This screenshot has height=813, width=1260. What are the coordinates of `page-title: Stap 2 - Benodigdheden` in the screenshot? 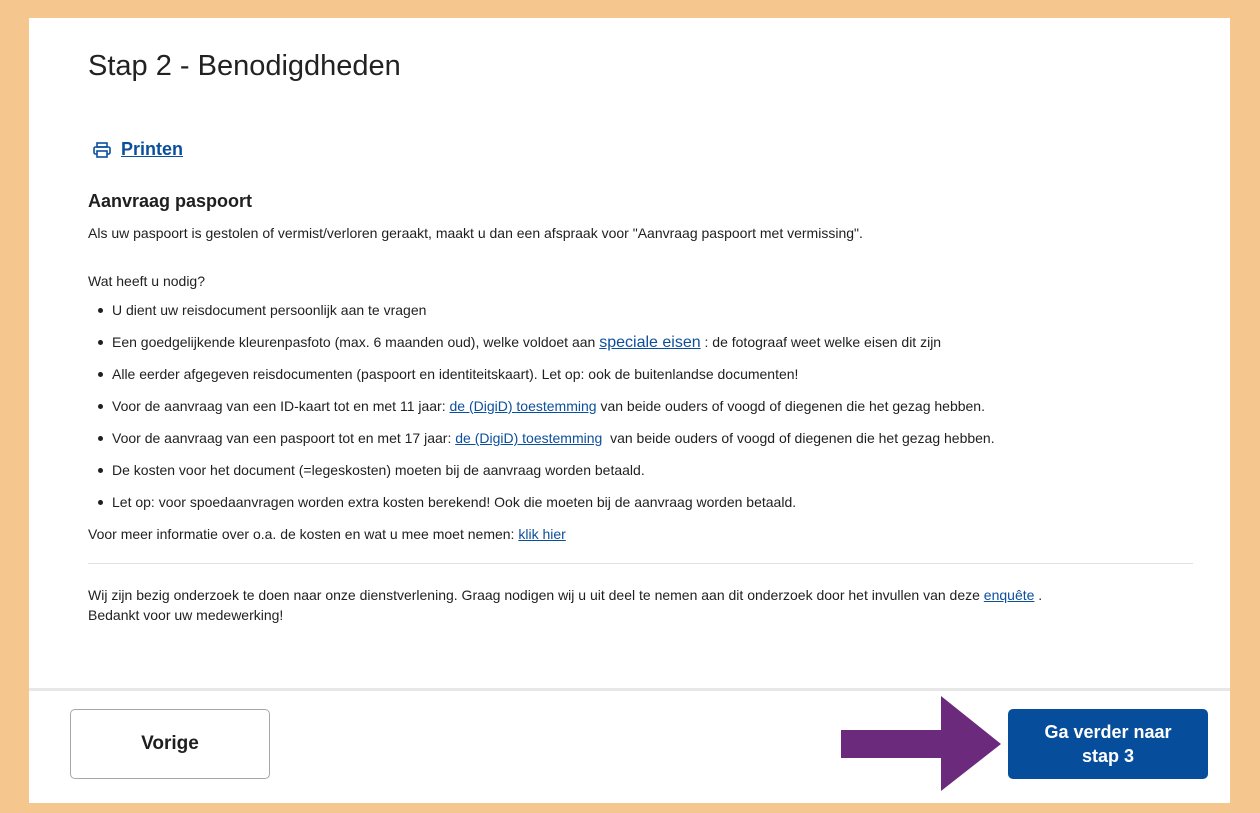 It's located at (244, 66).